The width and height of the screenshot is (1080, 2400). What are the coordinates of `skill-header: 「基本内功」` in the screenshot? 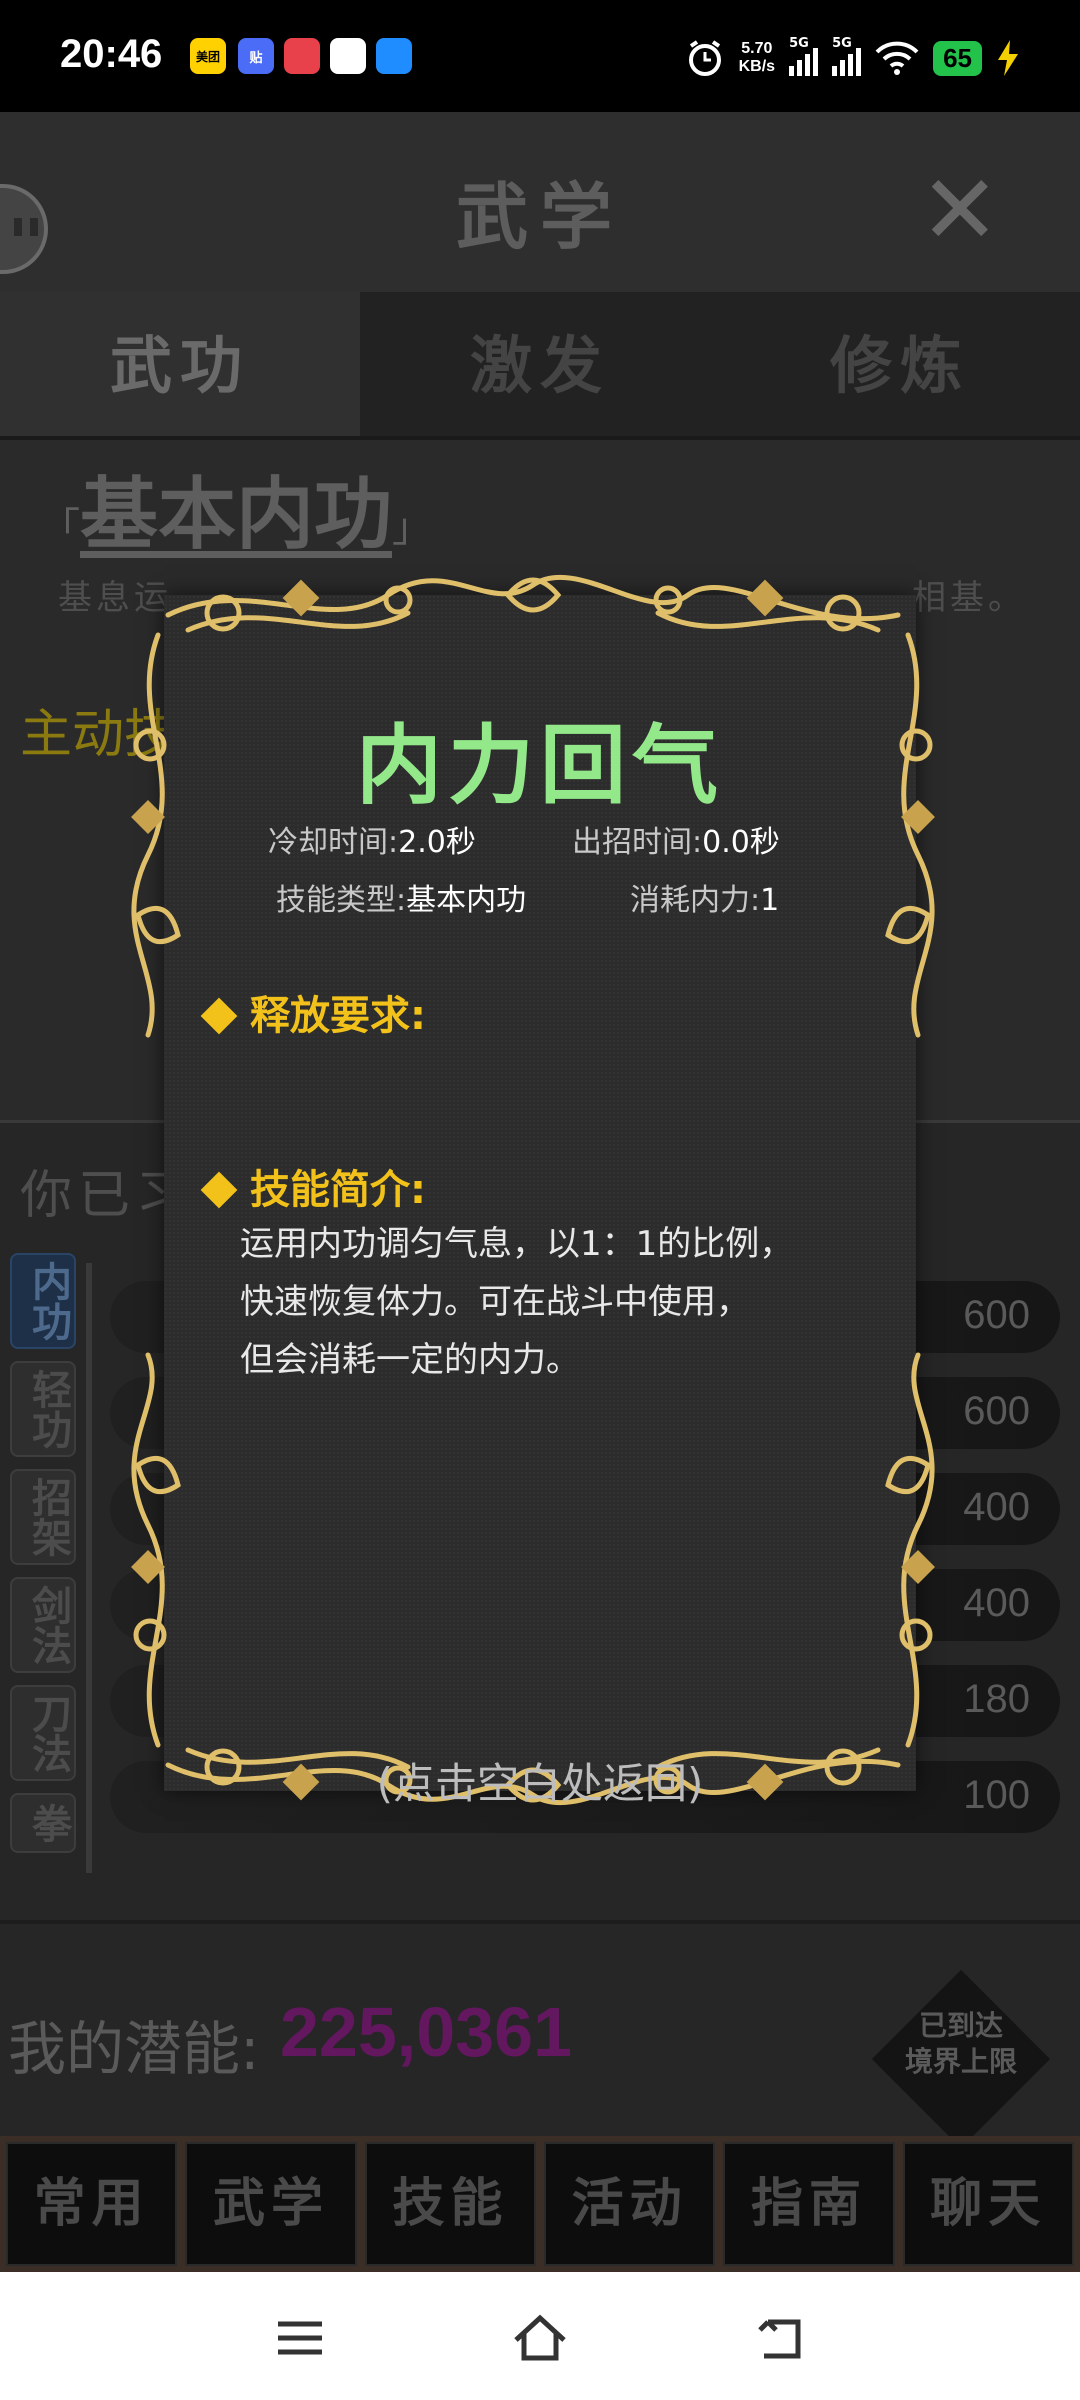 It's located at (236, 514).